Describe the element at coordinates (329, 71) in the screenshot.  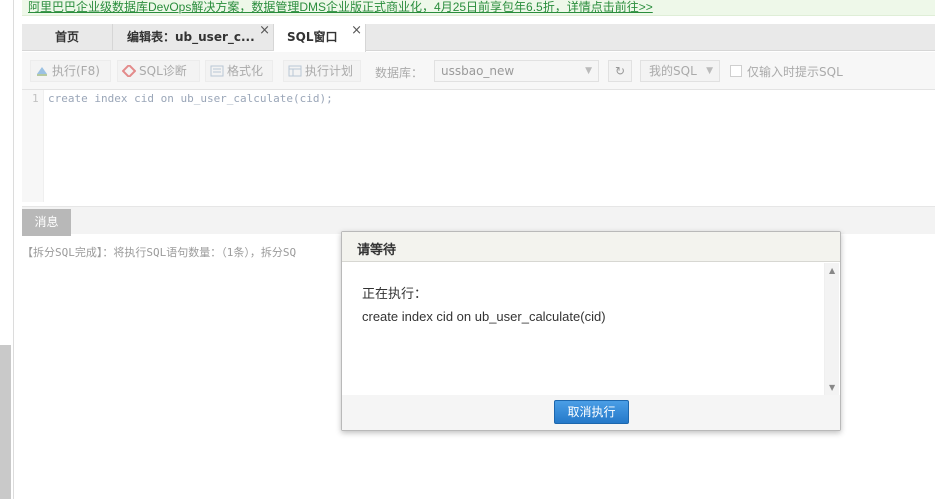
I see `plan-label: 执行计划` at that location.